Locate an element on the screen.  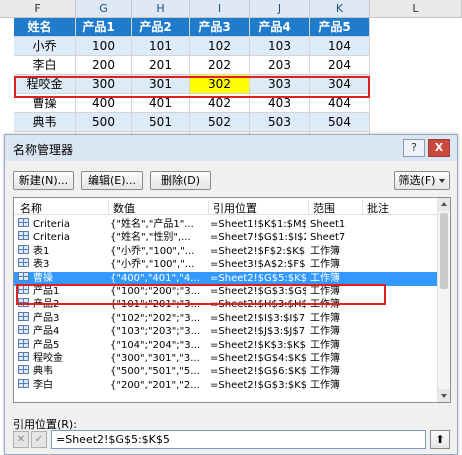
scroll-thumb is located at coordinates (444, 251).